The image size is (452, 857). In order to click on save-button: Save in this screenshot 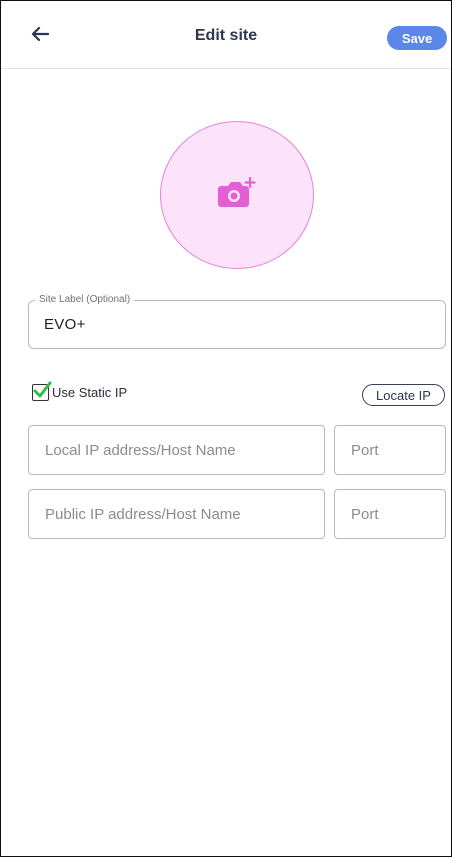, I will do `click(417, 38)`.